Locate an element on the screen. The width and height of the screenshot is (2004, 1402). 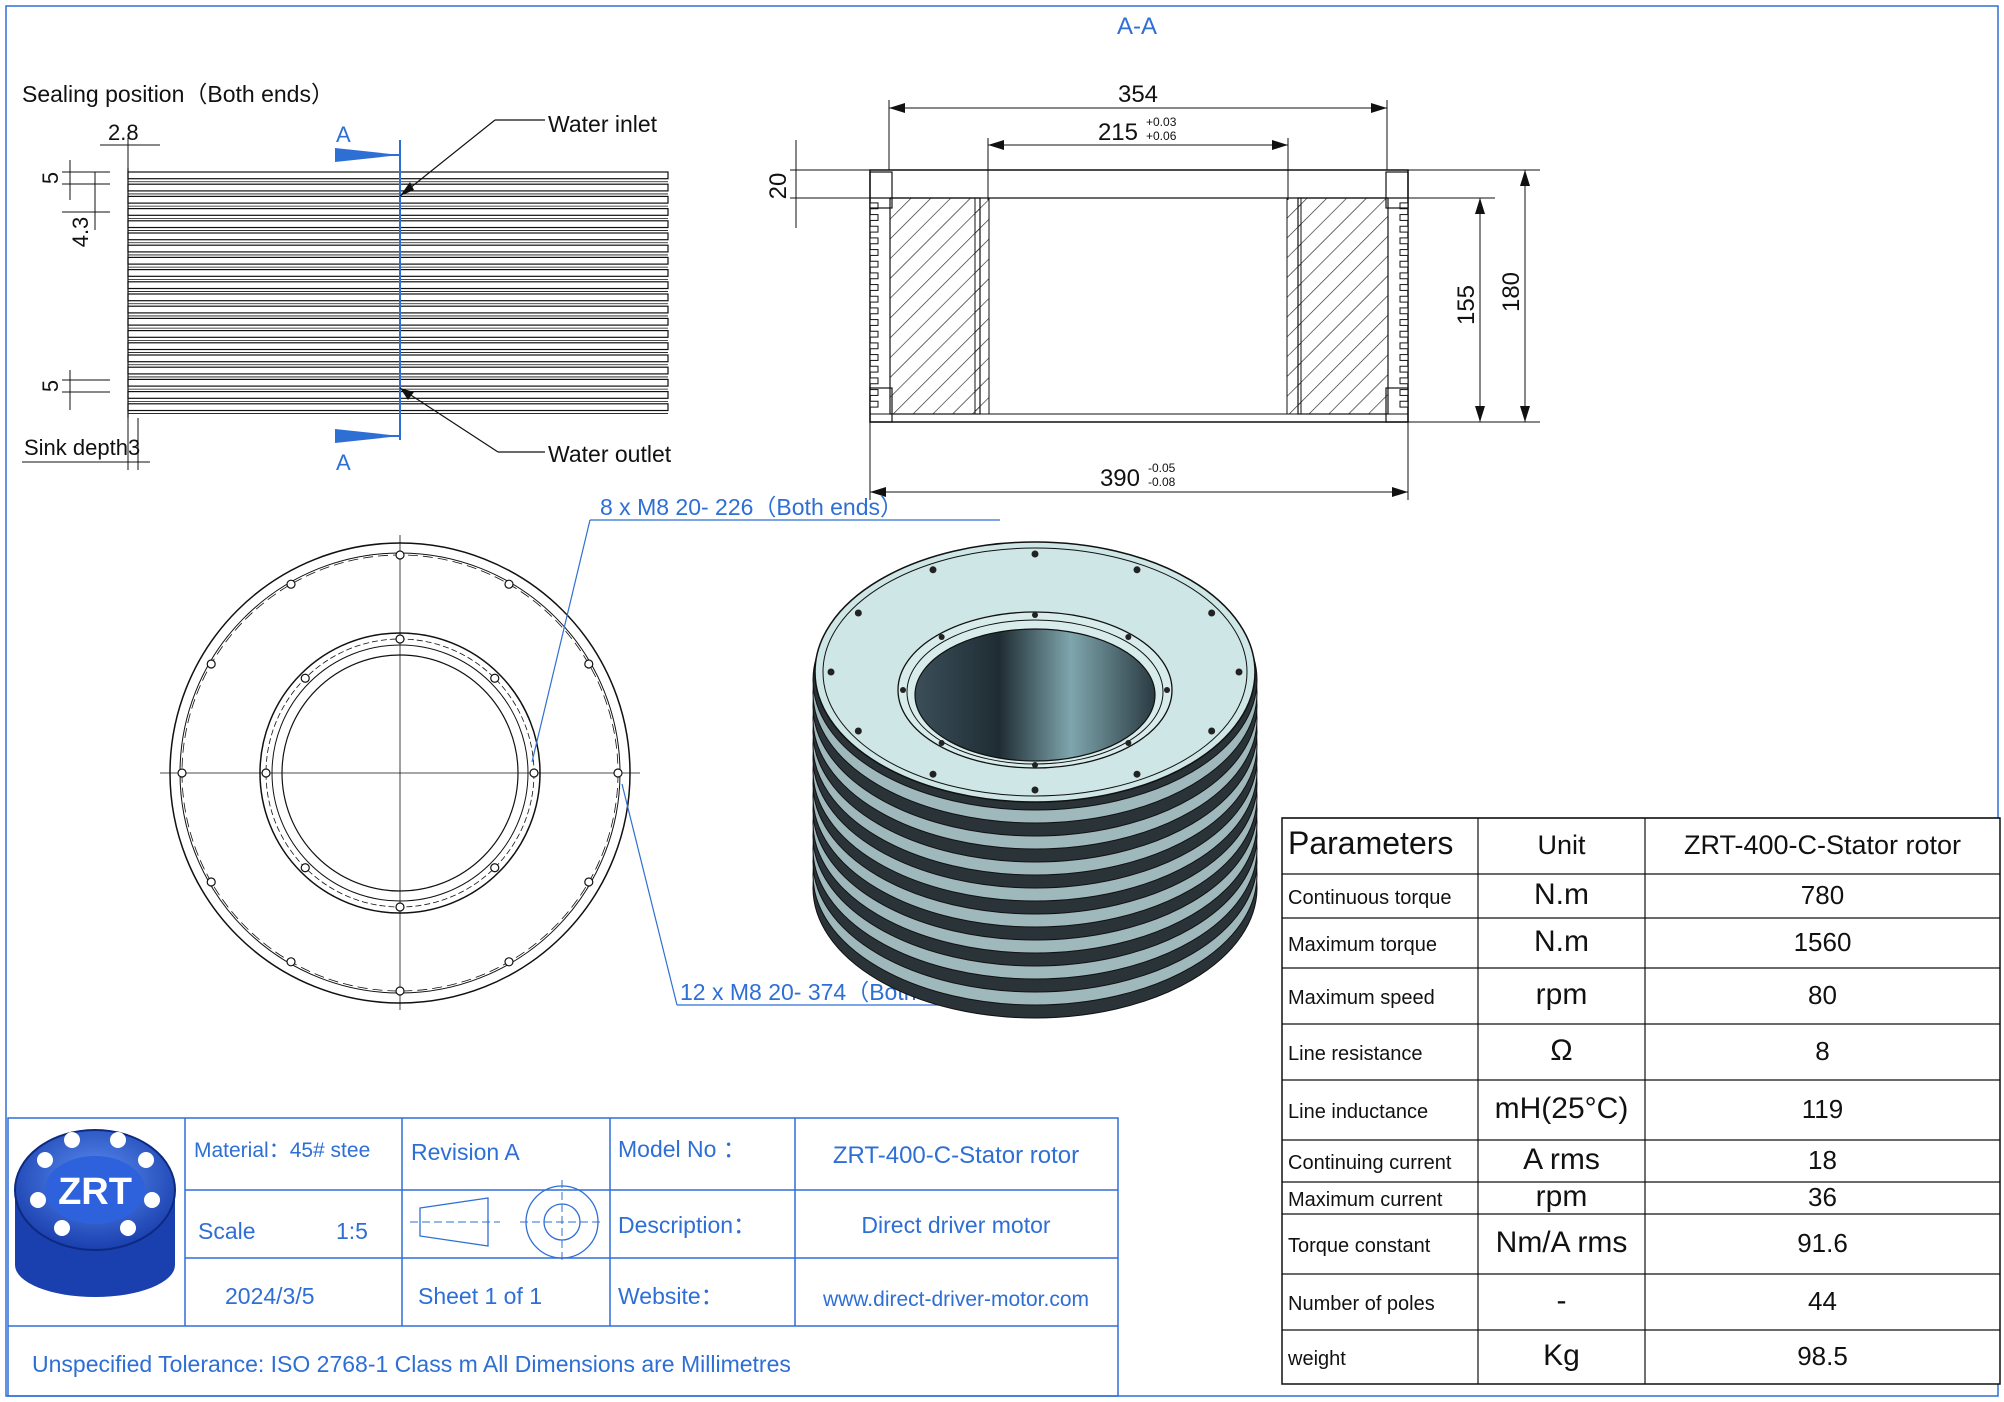
param-name: Line resistance is located at coordinates (1355, 1054).